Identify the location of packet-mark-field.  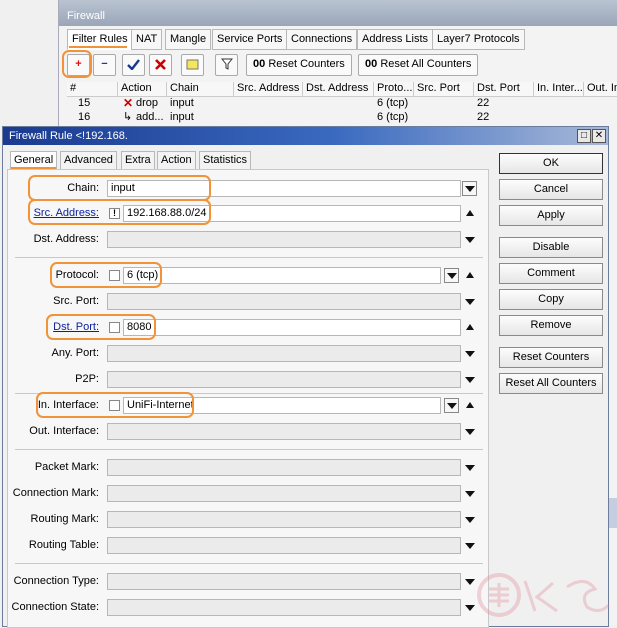
(284, 467).